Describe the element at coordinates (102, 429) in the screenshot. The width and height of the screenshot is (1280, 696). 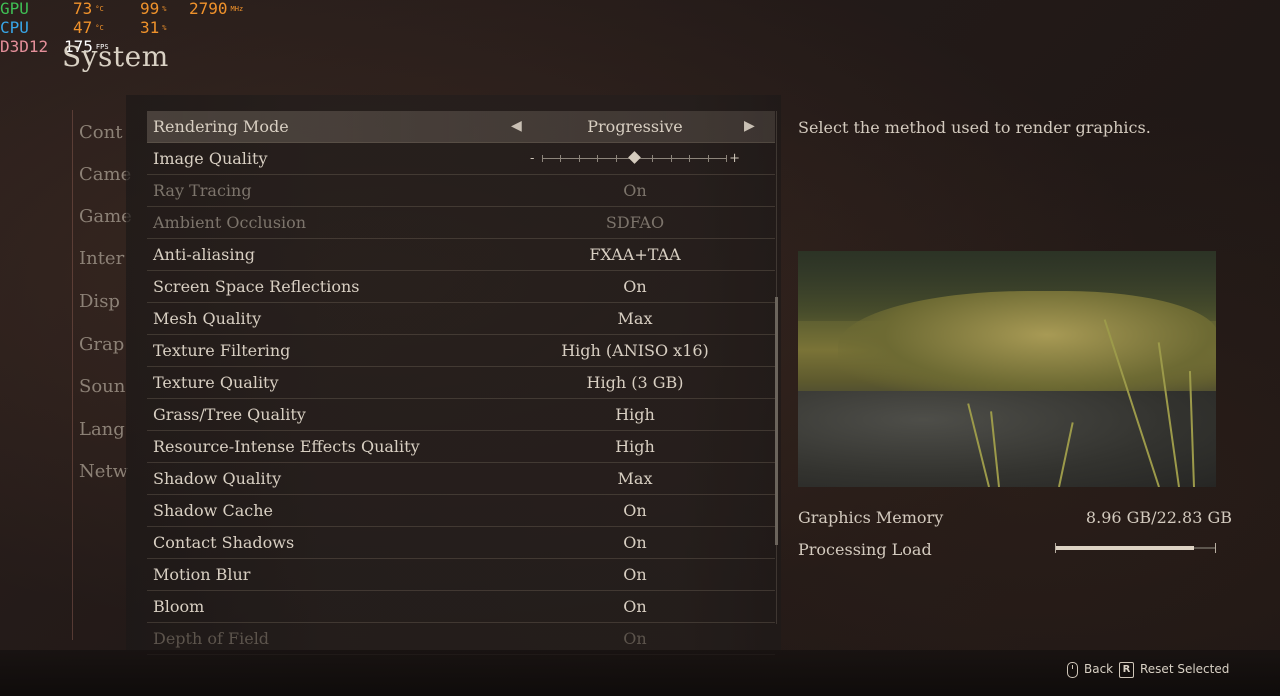
I see `category-item: Lang` at that location.